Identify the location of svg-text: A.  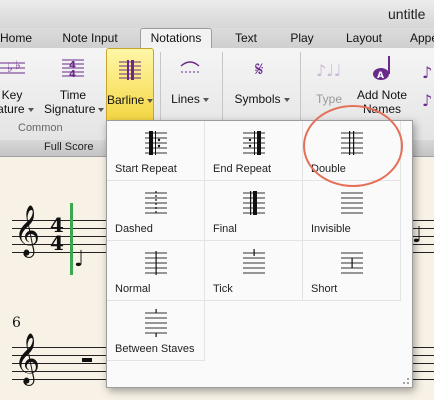
(380, 76).